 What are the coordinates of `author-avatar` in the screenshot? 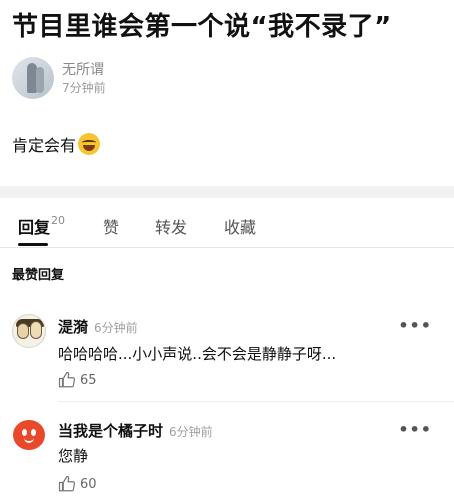 It's located at (33, 78).